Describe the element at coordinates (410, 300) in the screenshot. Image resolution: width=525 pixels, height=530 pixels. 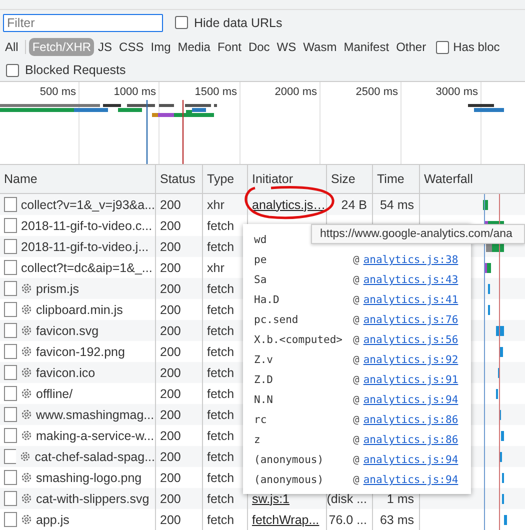
I see `source-link: analytics.js:41` at that location.